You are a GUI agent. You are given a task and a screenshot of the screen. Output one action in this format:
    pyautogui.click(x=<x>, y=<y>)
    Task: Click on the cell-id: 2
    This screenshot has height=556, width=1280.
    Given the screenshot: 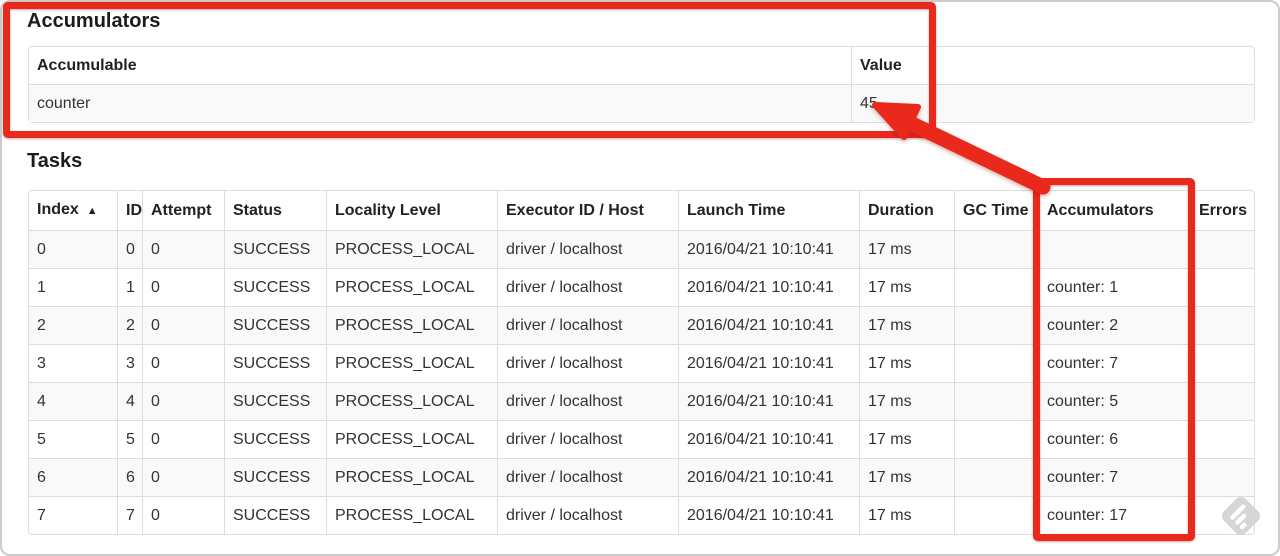 What is the action you would take?
    pyautogui.click(x=129, y=325)
    